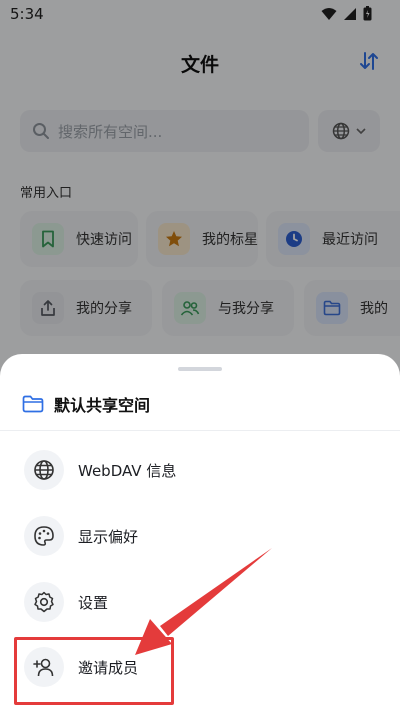 The width and height of the screenshot is (400, 711). I want to click on menu-label: WebDAV 信息, so click(127, 470).